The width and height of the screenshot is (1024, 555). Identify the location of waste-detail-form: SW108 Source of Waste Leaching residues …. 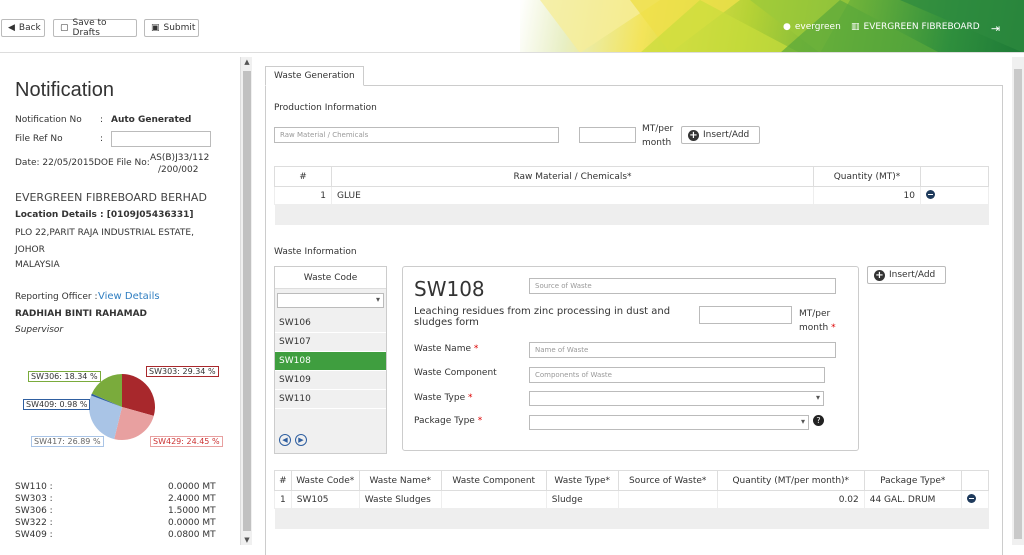
(630, 358).